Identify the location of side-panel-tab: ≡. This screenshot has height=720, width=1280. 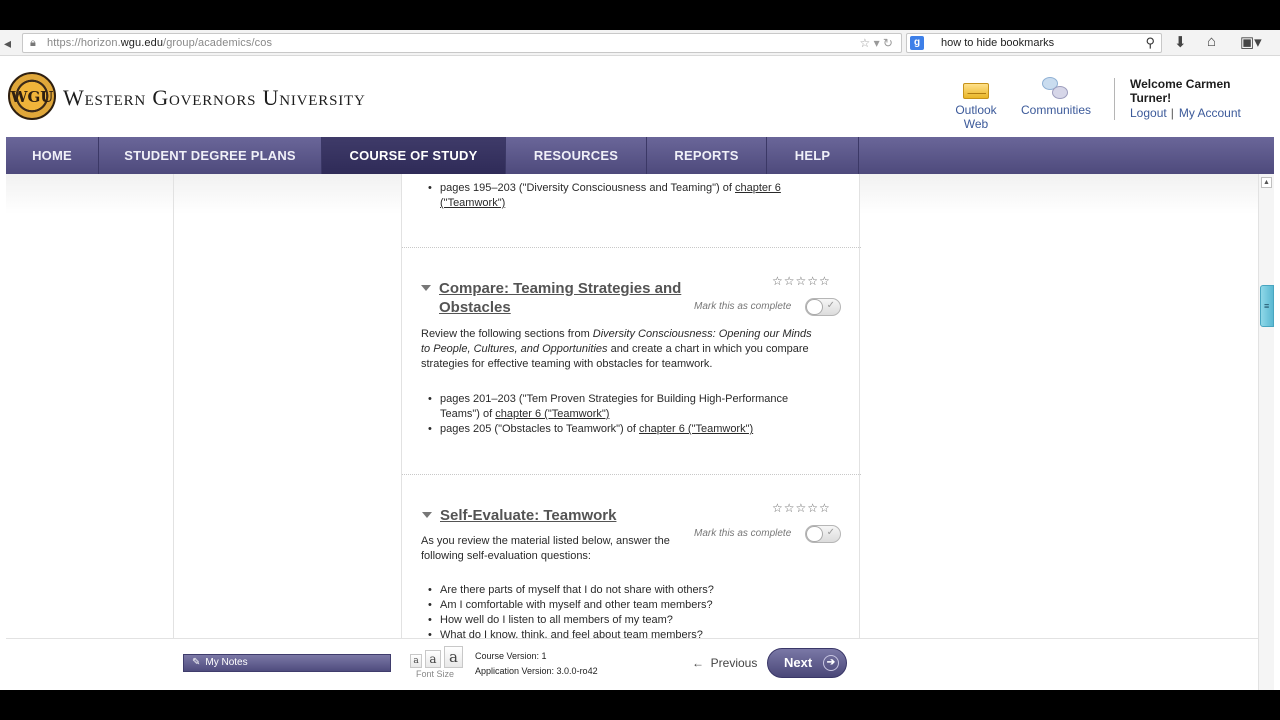
(1267, 306).